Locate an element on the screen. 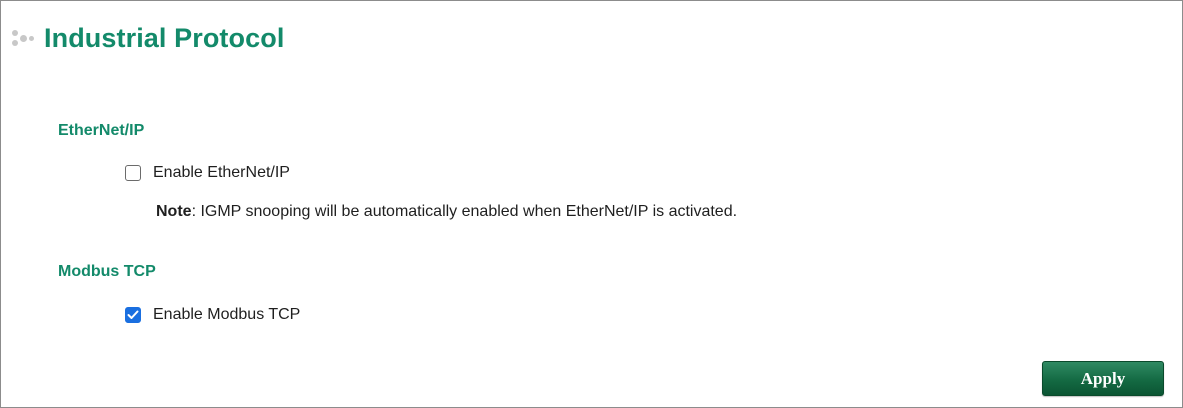 The height and width of the screenshot is (408, 1183). page-title: Industrial Protocol is located at coordinates (164, 38).